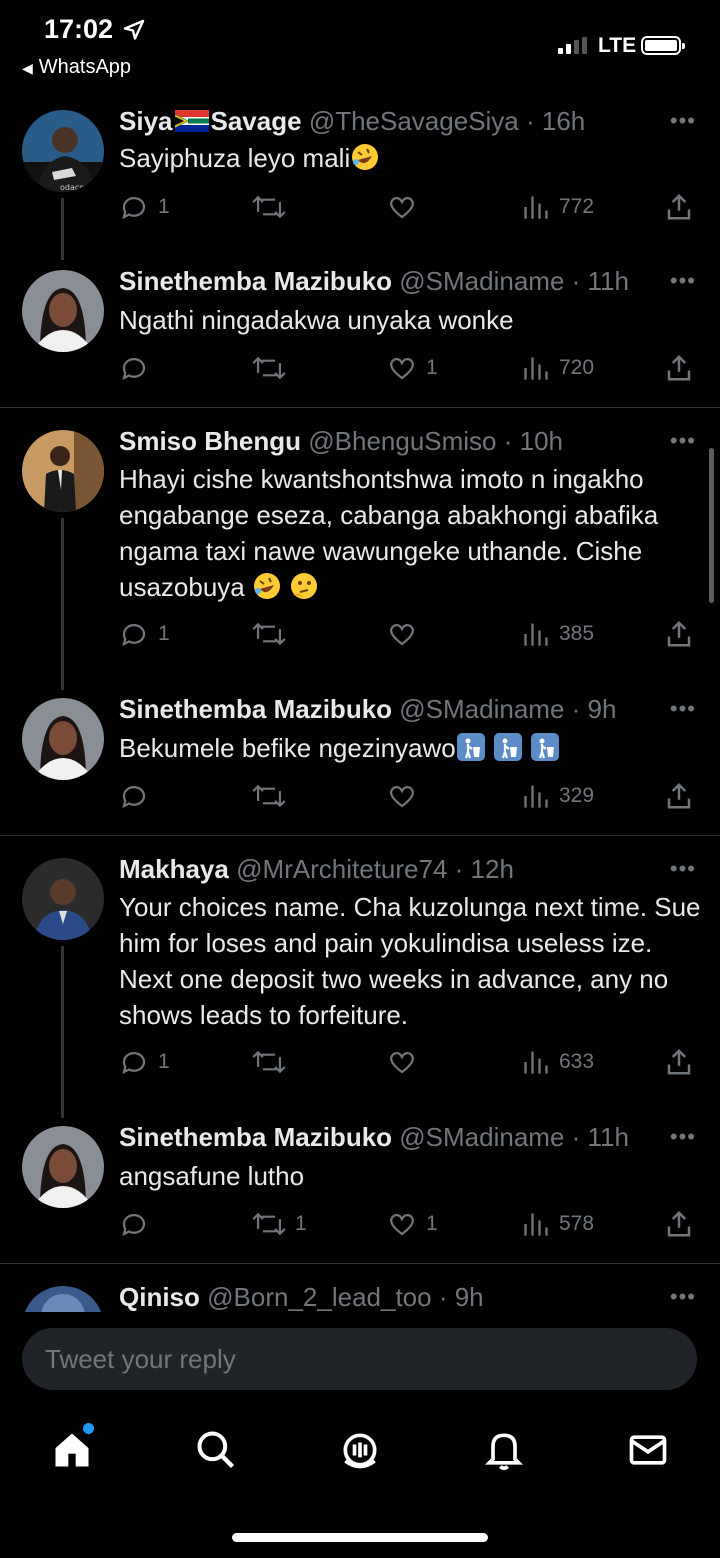 This screenshot has height=1558, width=720. I want to click on messages-icon, so click(648, 1450).